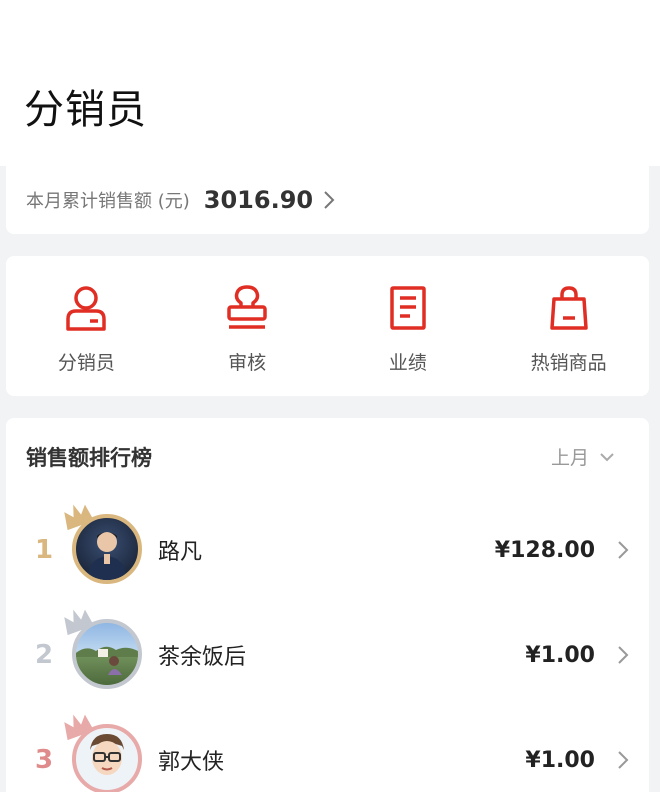 The width and height of the screenshot is (660, 792). Describe the element at coordinates (86, 363) in the screenshot. I see `menu-label: 分销员` at that location.